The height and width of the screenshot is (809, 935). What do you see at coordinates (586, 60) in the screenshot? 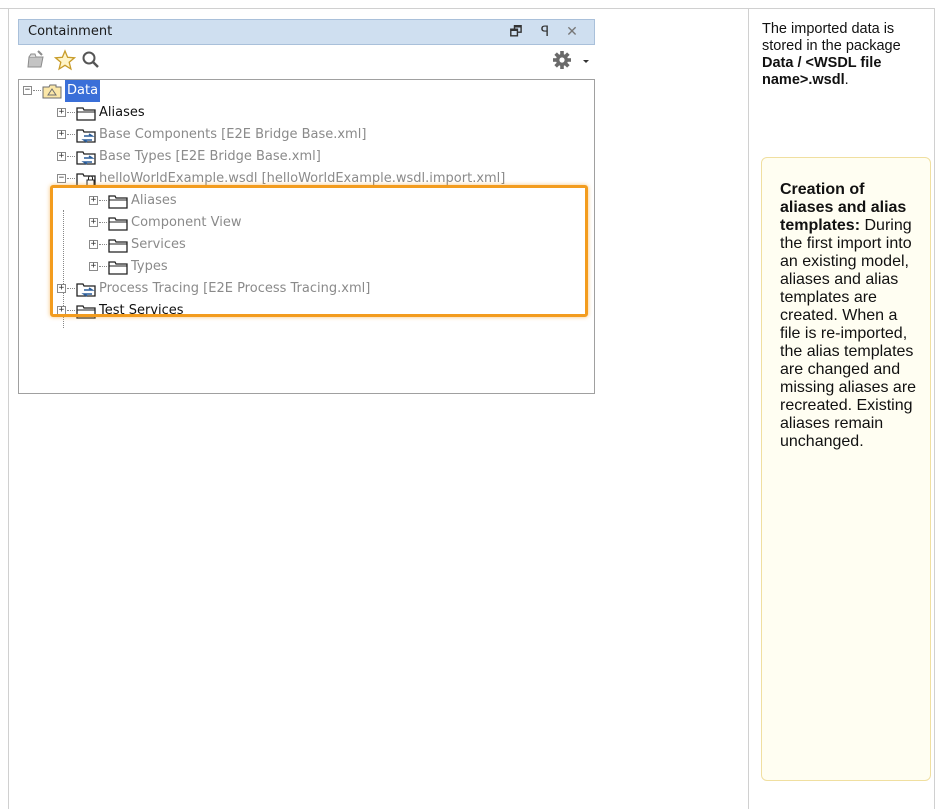
I see `dropdown-arrow-icon` at bounding box center [586, 60].